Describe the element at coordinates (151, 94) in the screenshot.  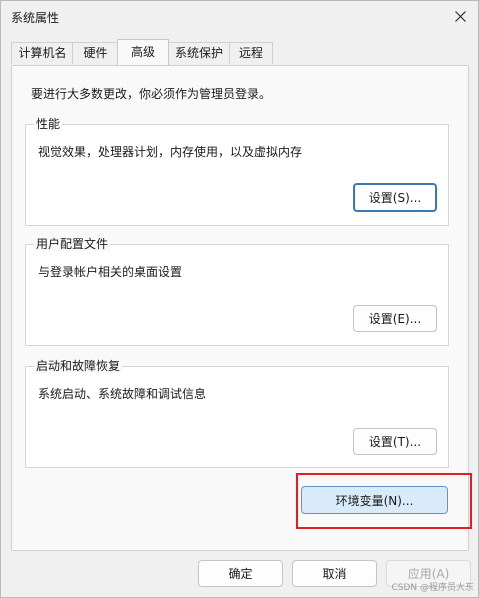
I see `admin-notice: 要进行大多数更改，你必须作为管理员登录。` at that location.